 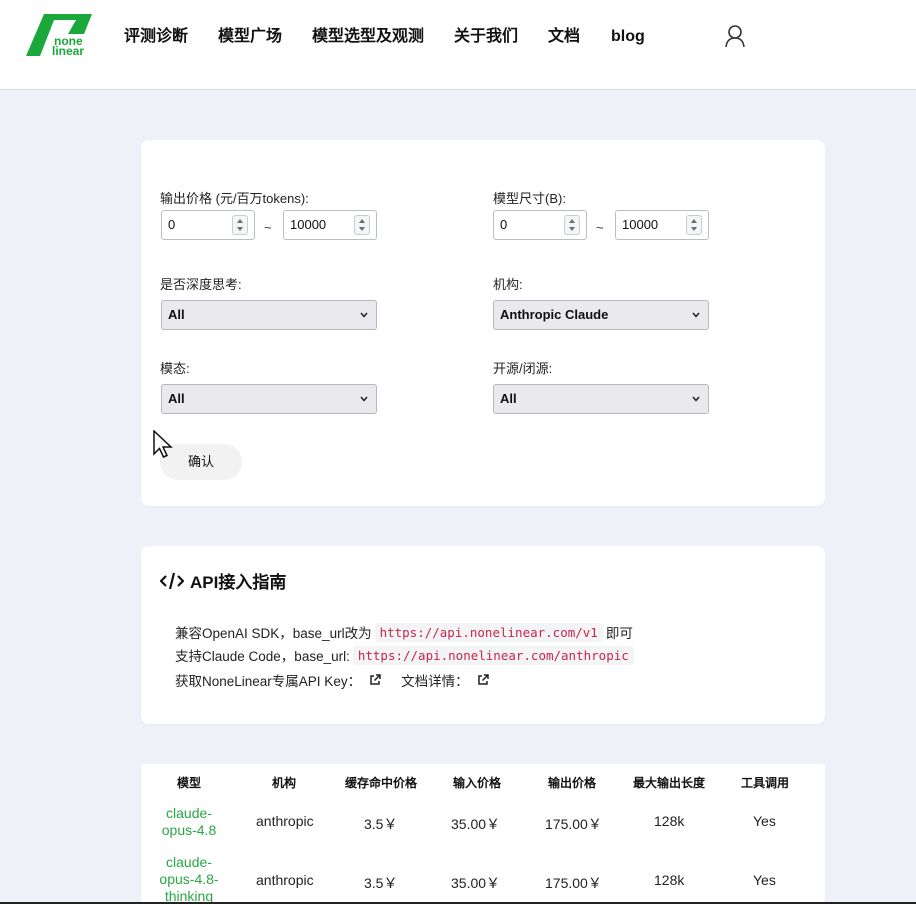 I want to click on model-size-max-value: 10000, so click(x=640, y=224).